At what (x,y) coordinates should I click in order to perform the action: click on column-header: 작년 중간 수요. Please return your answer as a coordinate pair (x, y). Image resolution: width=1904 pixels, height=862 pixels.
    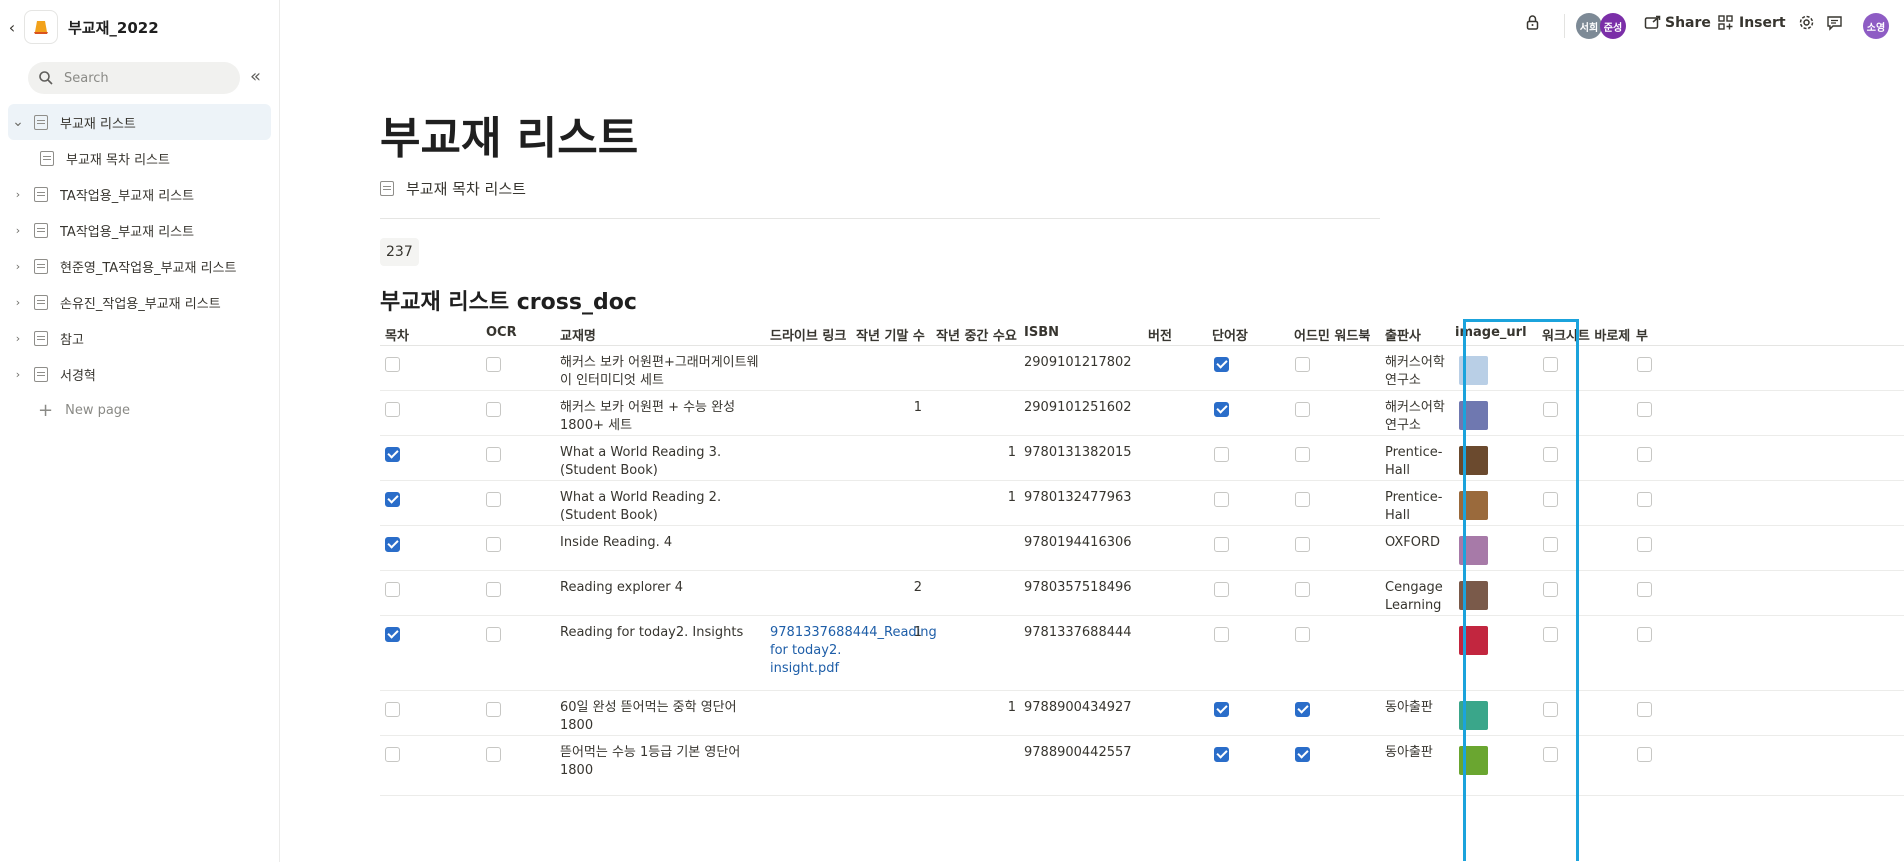
    Looking at the image, I should click on (976, 334).